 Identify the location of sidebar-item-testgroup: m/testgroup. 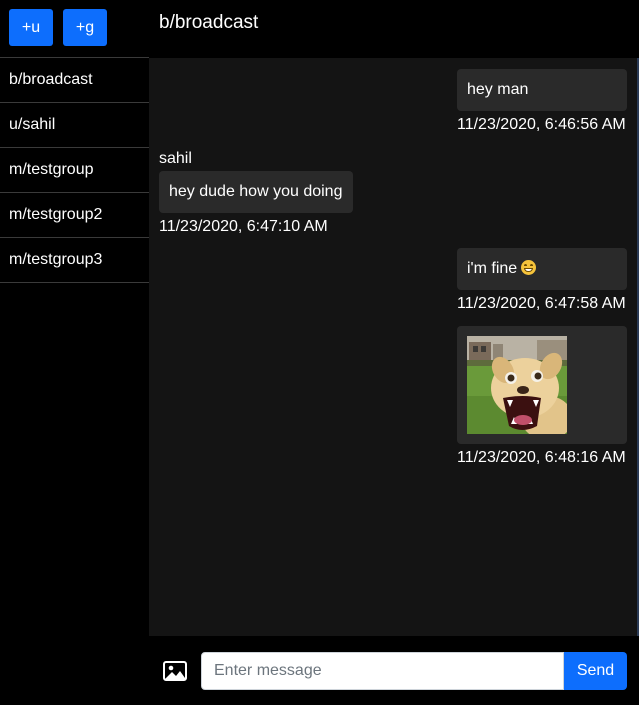
(74, 170).